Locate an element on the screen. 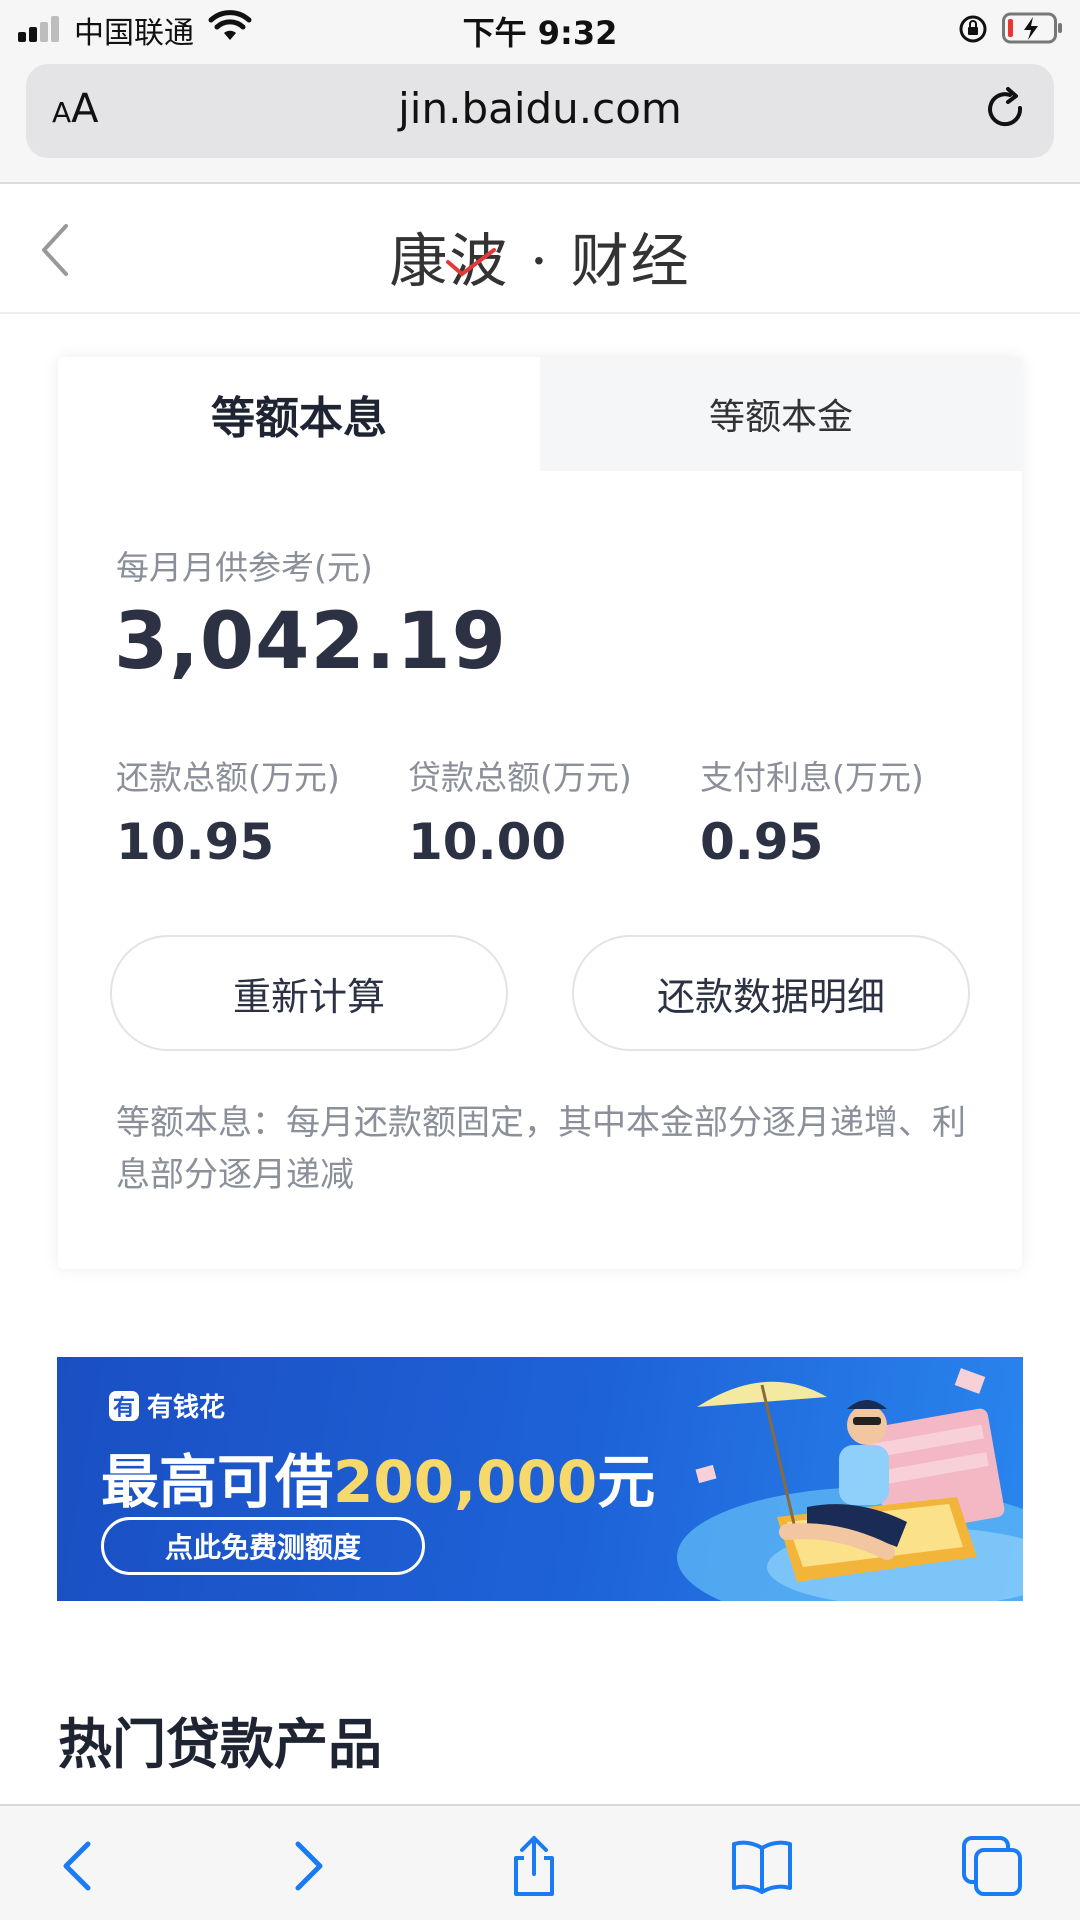 Image resolution: width=1080 pixels, height=1920 pixels. orientation-lock-icon is located at coordinates (973, 29).